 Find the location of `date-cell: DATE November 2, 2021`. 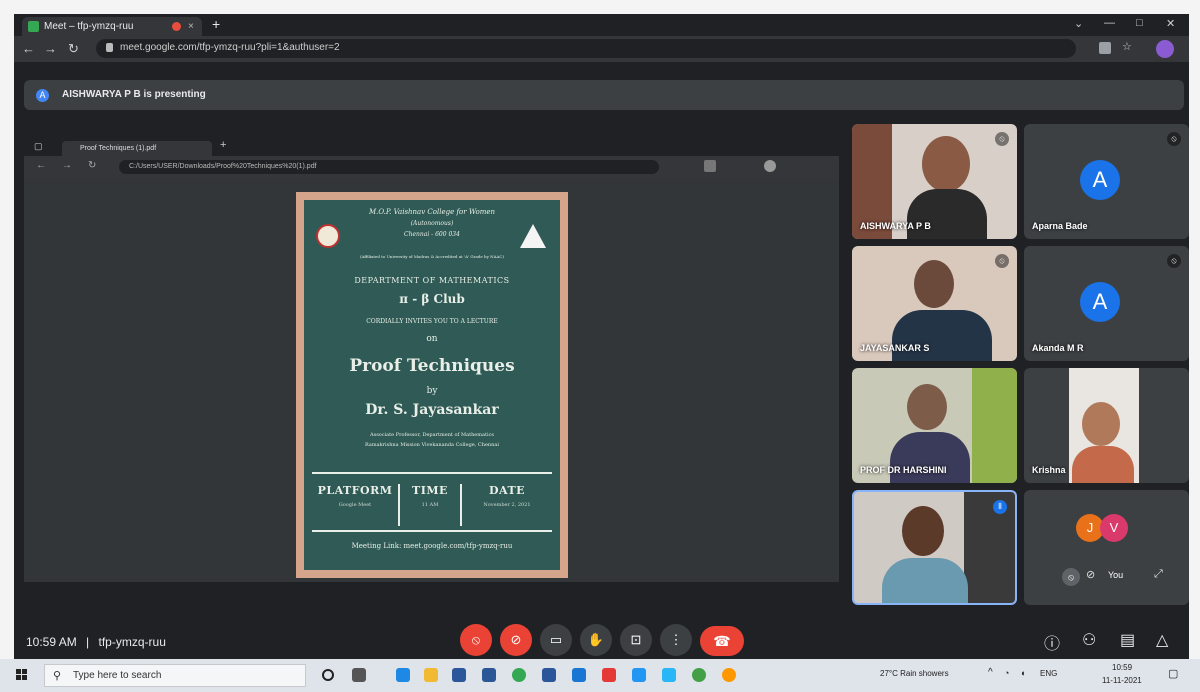

date-cell: DATE November 2, 2021 is located at coordinates (507, 506).